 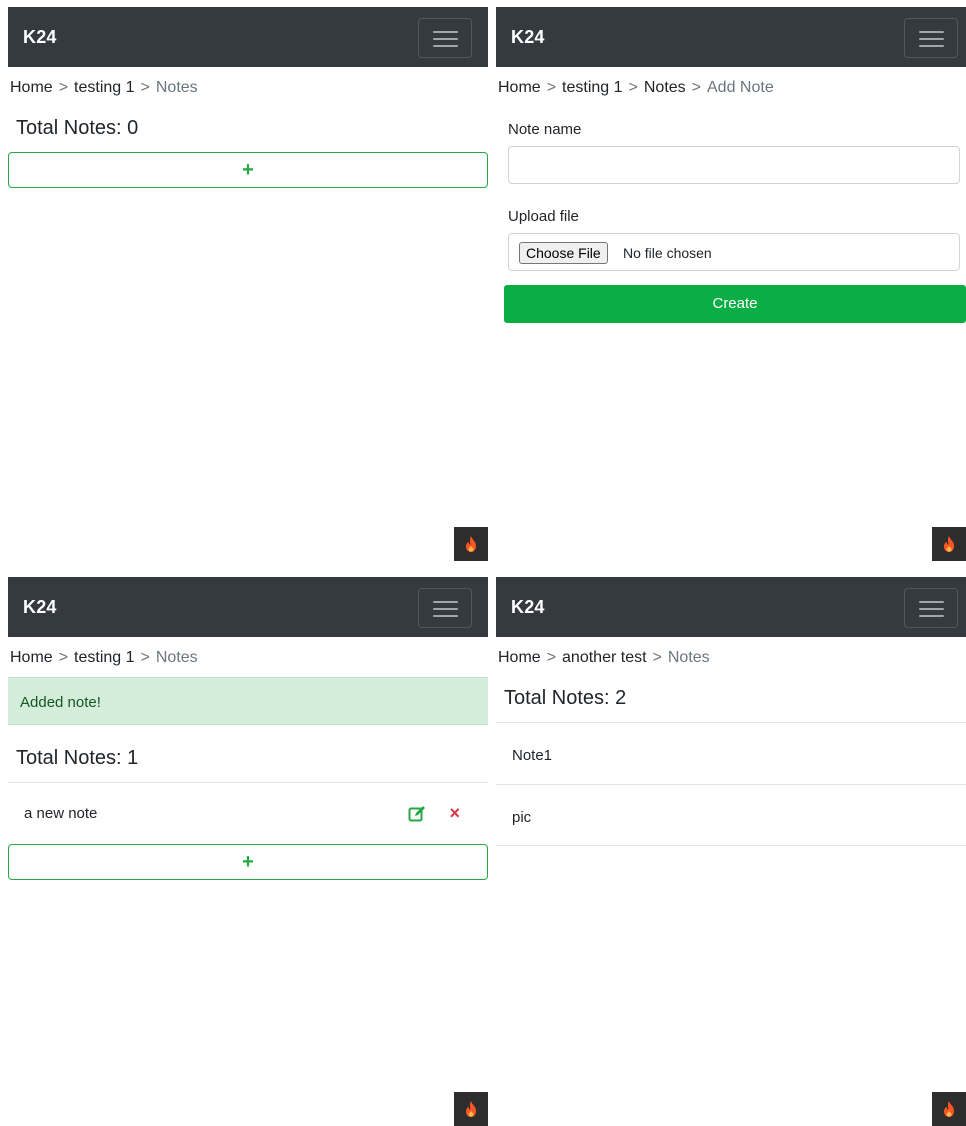 What do you see at coordinates (248, 813) in the screenshot?
I see `note-row: a new note ×` at bounding box center [248, 813].